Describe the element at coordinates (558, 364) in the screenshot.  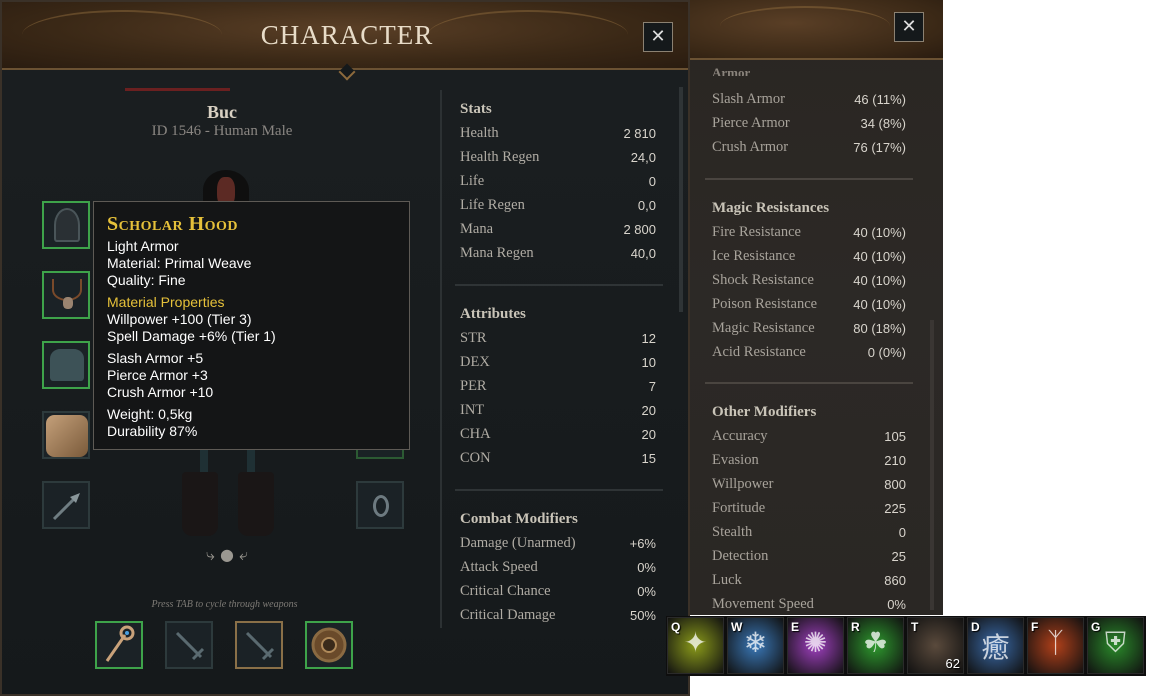
I see `stat-row: DEX 10` at that location.